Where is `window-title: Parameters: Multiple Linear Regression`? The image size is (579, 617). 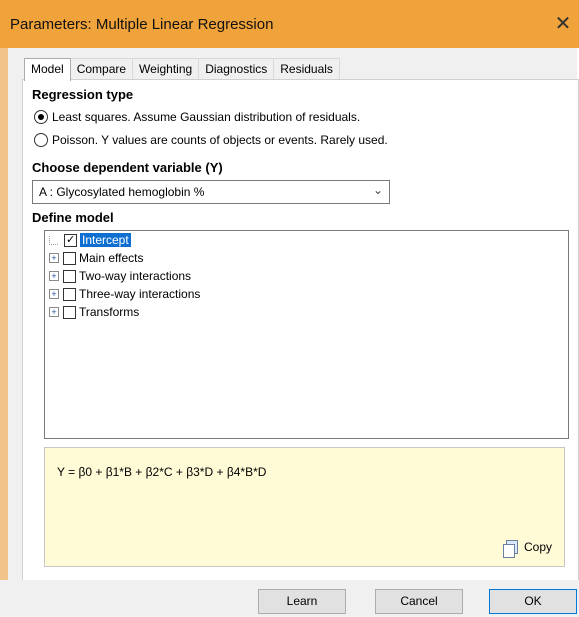
window-title: Parameters: Multiple Linear Regression is located at coordinates (142, 24).